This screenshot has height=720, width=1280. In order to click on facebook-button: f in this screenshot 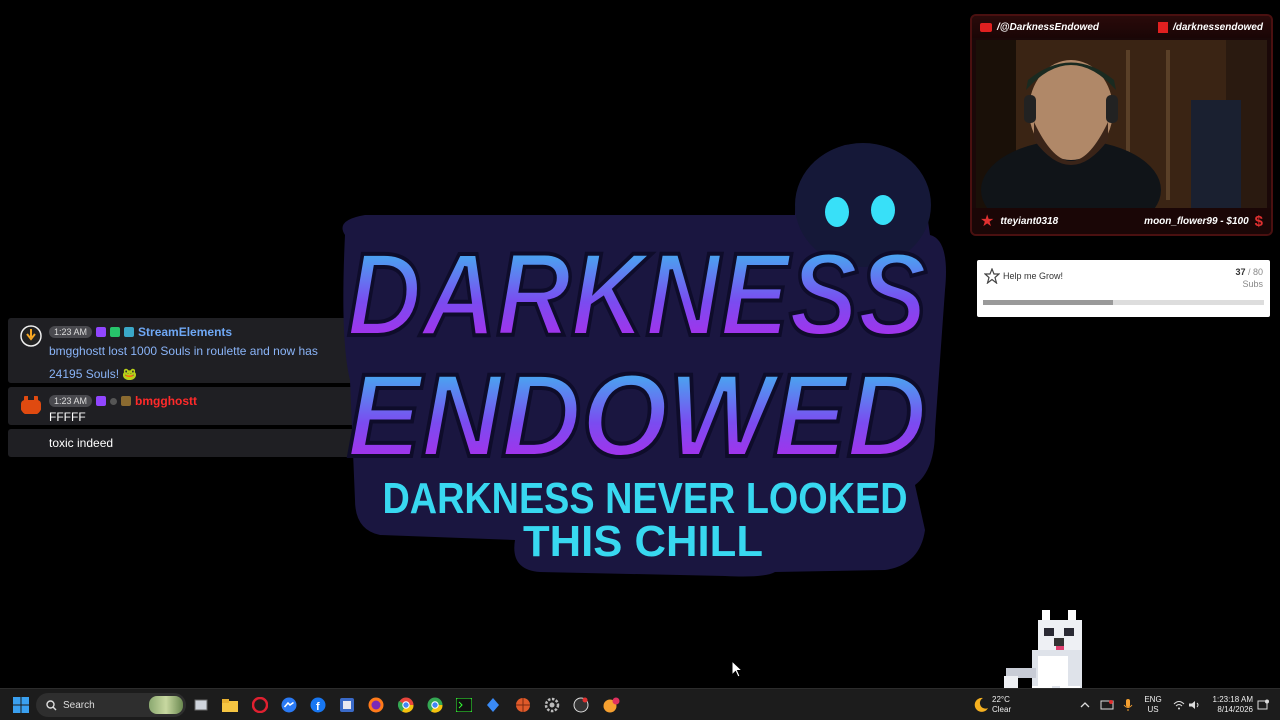, I will do `click(318, 705)`.